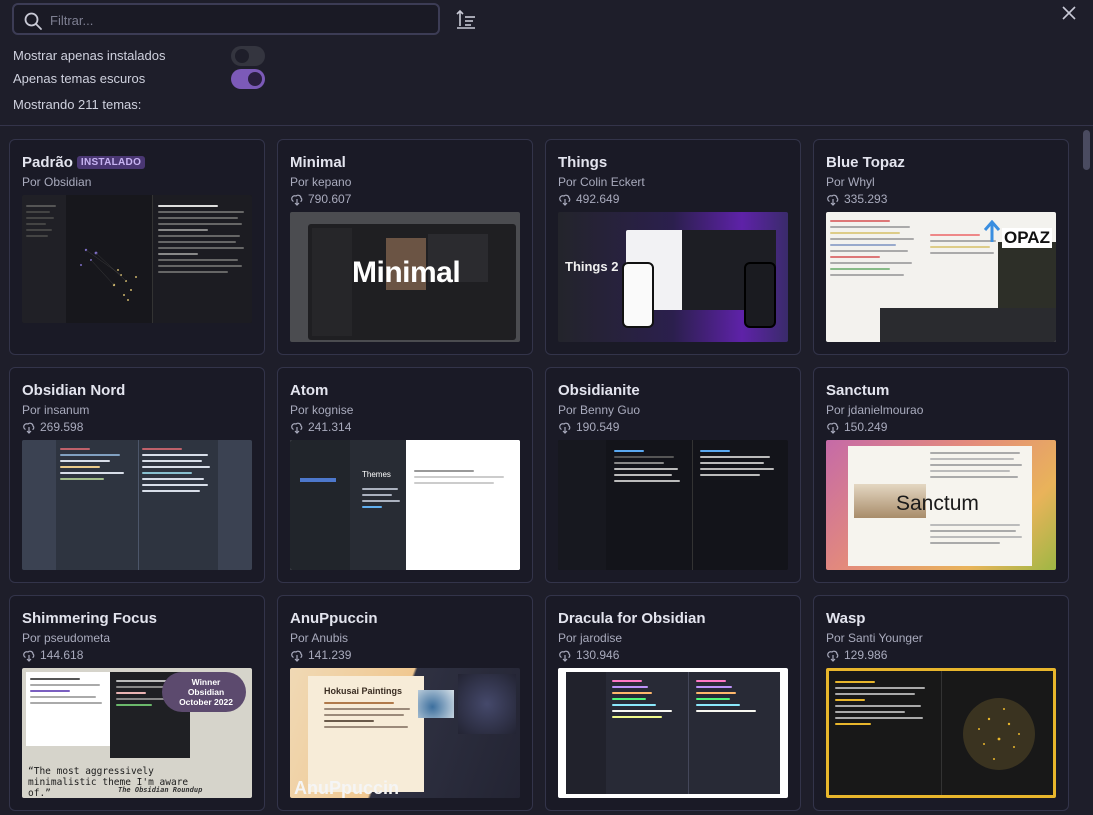 The width and height of the screenshot is (1093, 815). I want to click on theme-preview: Minimal, so click(405, 277).